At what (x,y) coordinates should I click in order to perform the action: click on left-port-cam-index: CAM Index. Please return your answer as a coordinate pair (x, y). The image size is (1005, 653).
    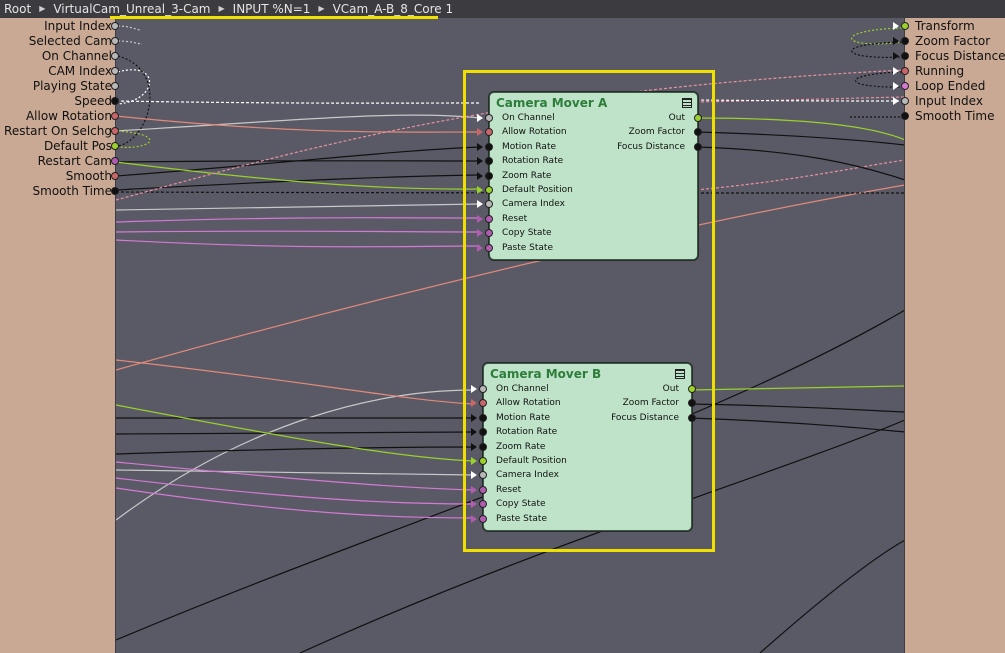
    Looking at the image, I should click on (80, 71).